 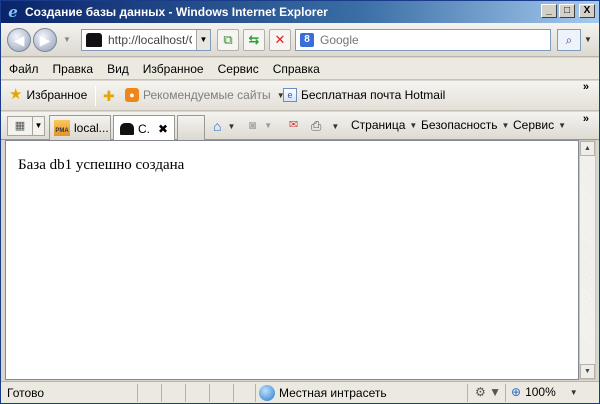 I want to click on print-dropdown-icon: ▼, so click(x=335, y=126).